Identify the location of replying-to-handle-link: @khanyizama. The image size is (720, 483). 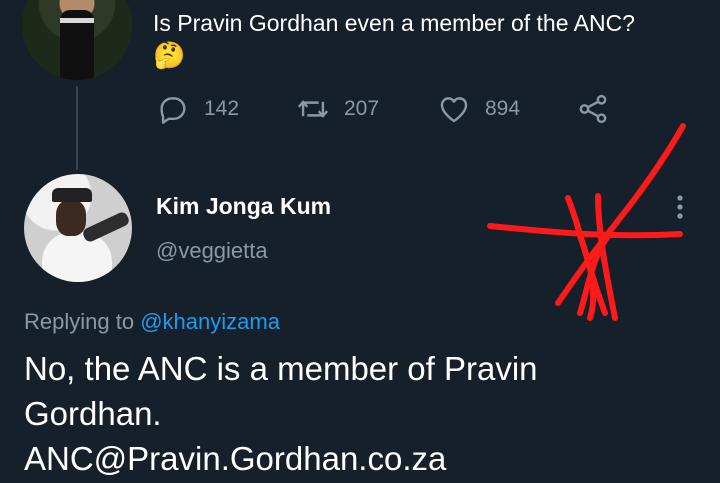
(210, 321).